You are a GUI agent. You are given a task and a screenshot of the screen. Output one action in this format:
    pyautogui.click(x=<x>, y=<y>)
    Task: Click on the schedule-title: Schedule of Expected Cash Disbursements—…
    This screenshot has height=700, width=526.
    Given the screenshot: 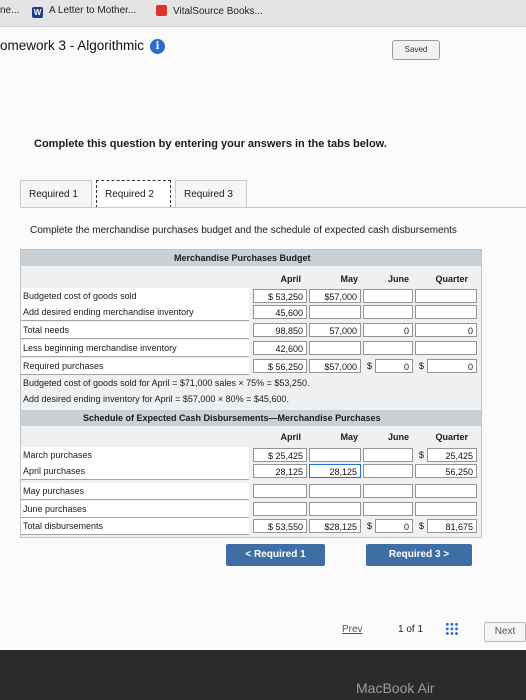 What is the action you would take?
    pyautogui.click(x=232, y=418)
    